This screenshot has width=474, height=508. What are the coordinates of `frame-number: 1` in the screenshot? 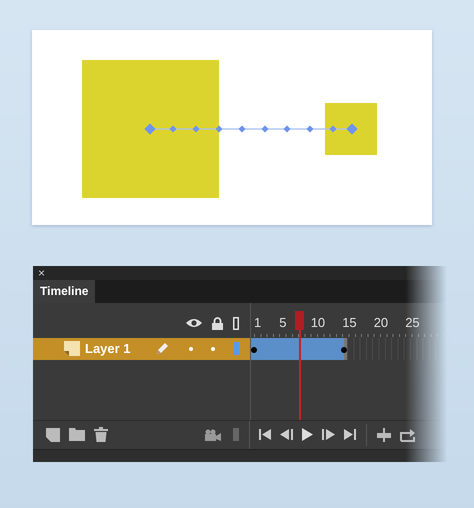 It's located at (258, 322).